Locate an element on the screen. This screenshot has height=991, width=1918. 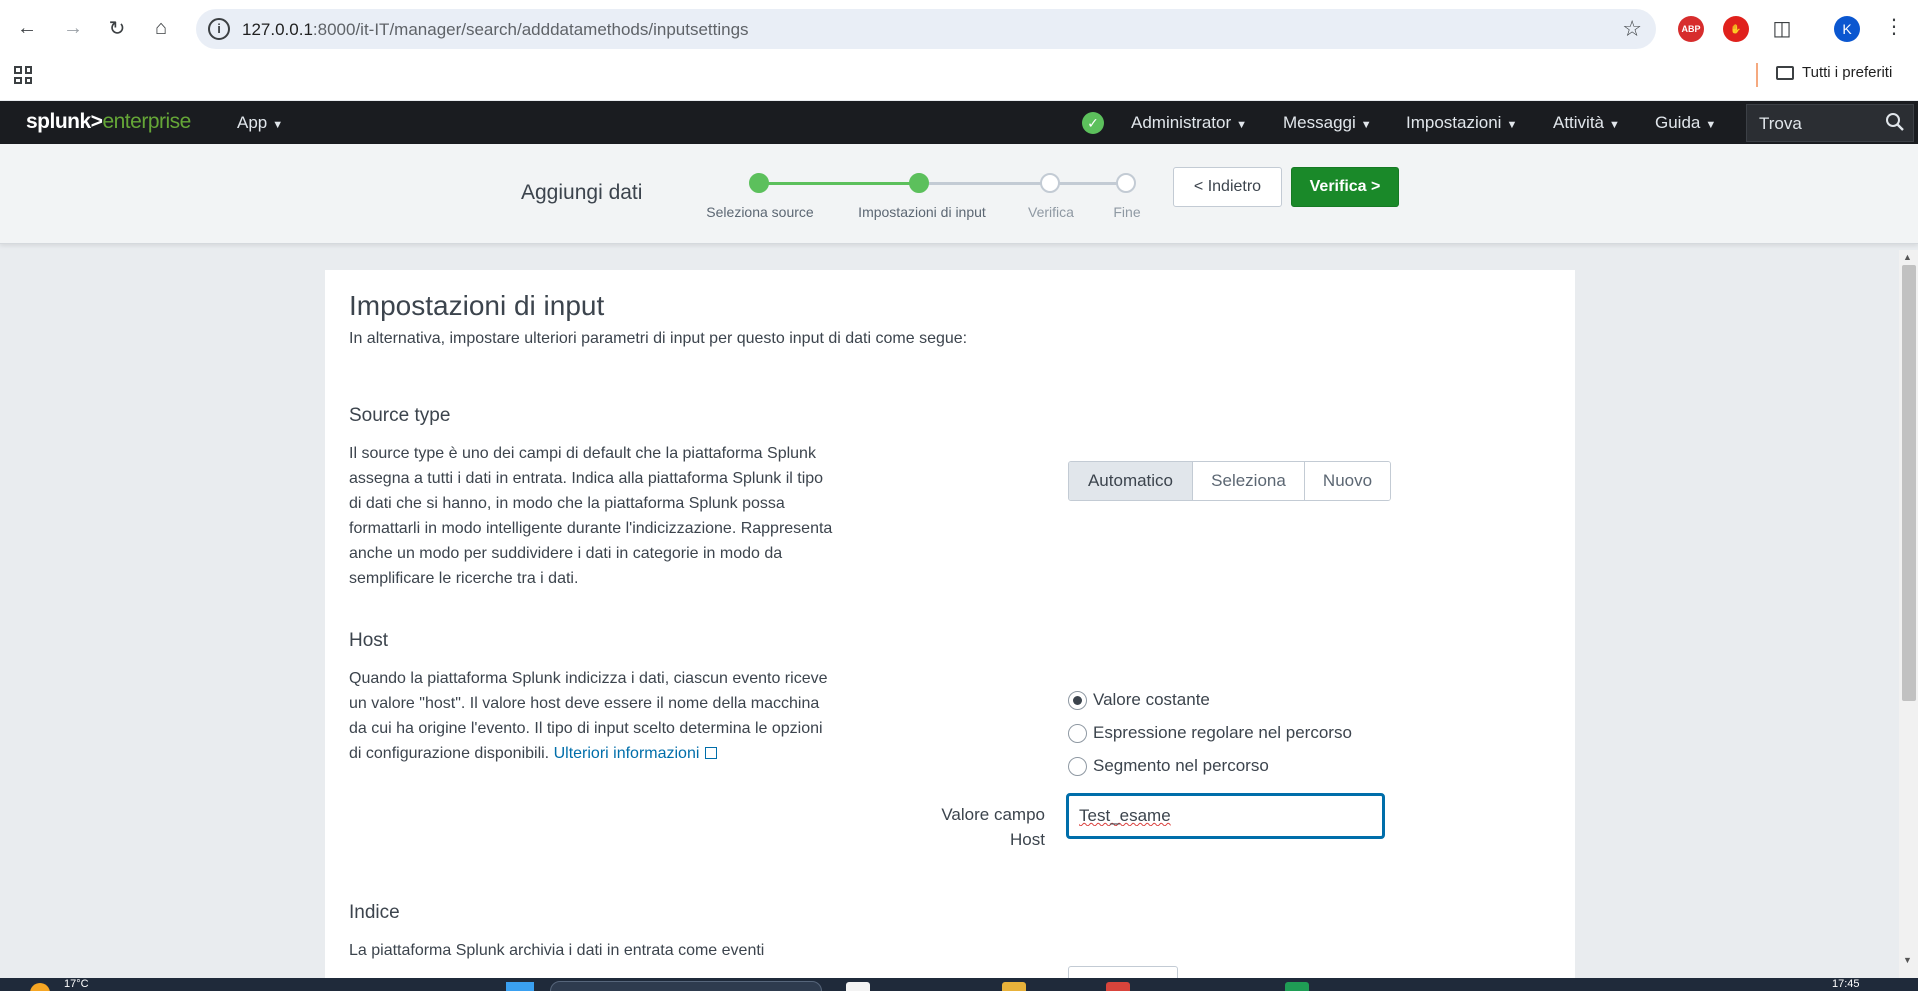
site-info-icon: i is located at coordinates (219, 29).